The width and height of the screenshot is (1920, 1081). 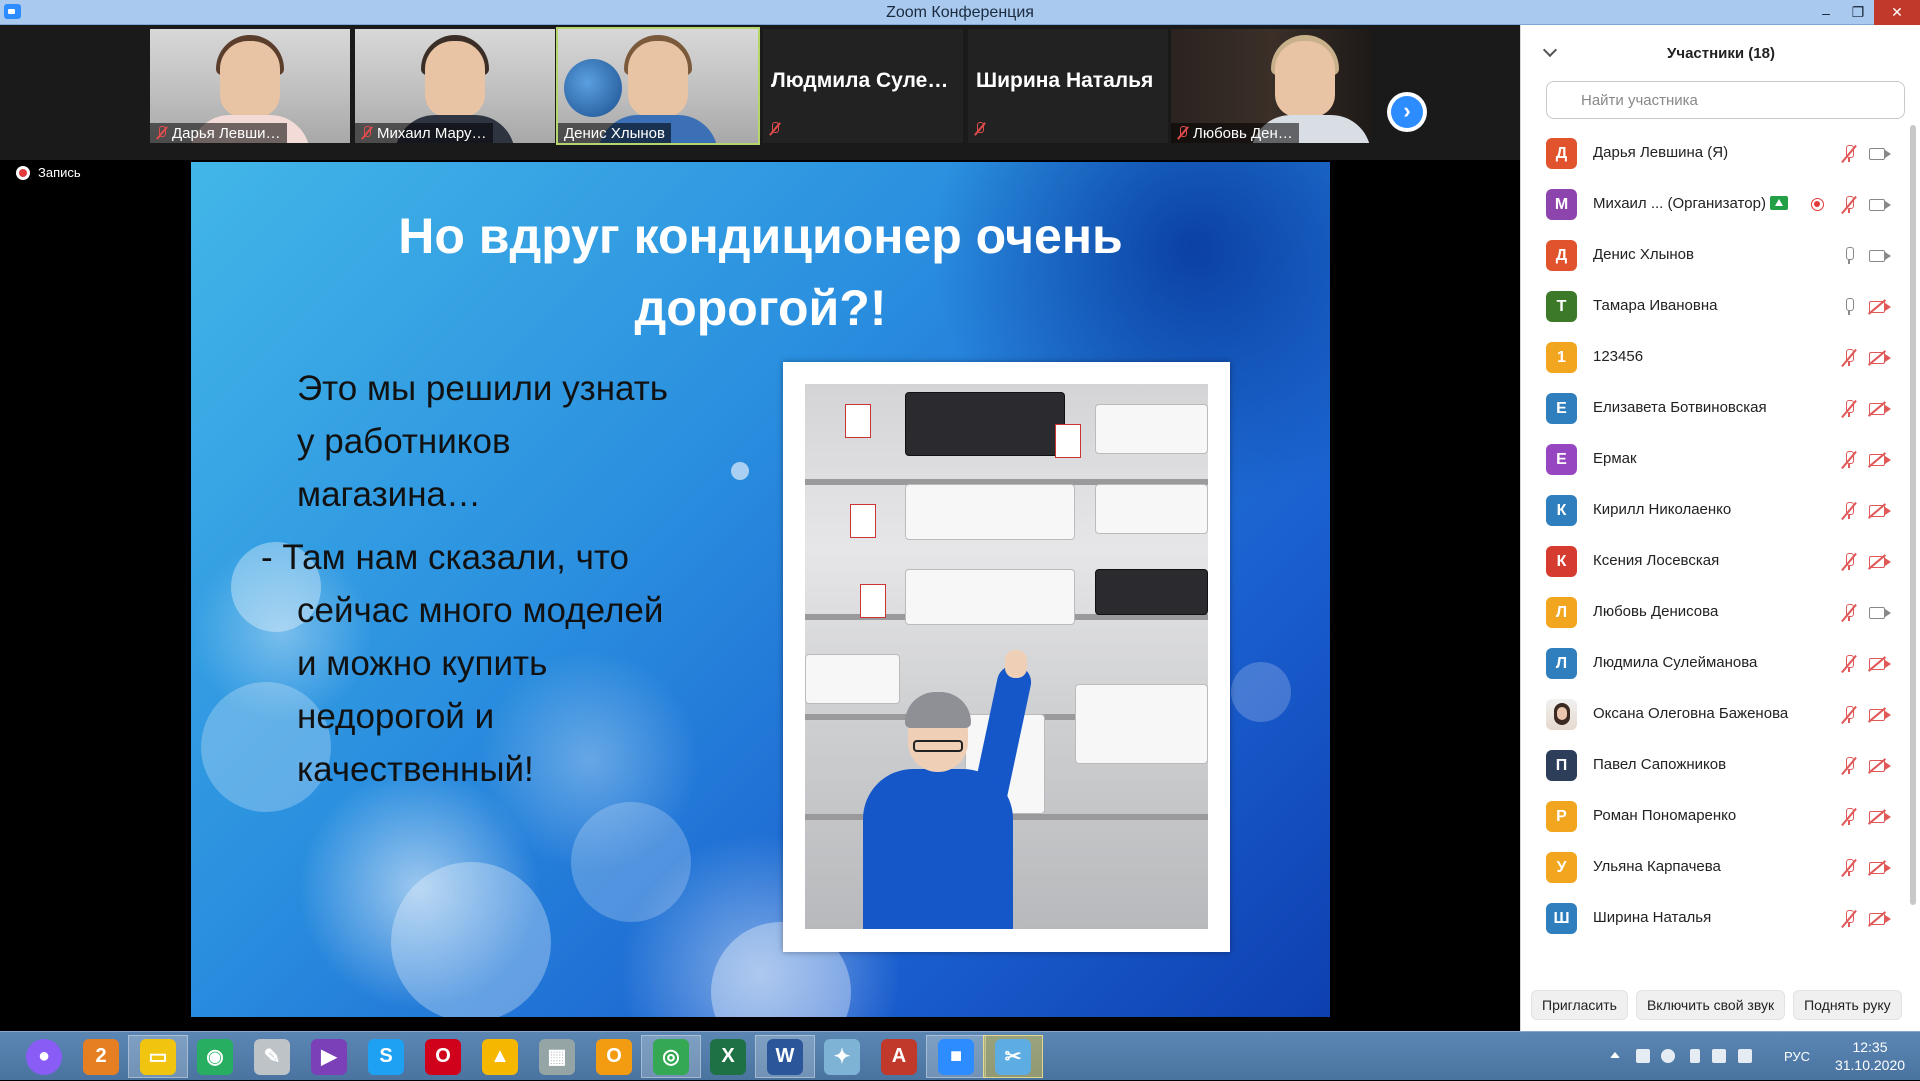 I want to click on taskbar-app-button: ✦, so click(x=842, y=1056).